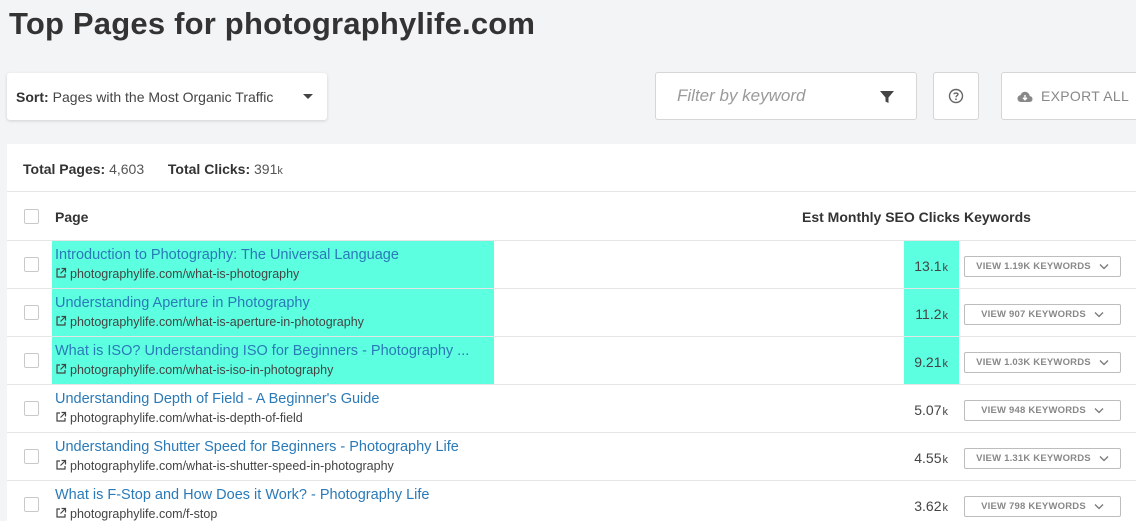  What do you see at coordinates (1033, 362) in the screenshot?
I see `view-keywords-label: VIEW 1.03K KEYWORDS` at bounding box center [1033, 362].